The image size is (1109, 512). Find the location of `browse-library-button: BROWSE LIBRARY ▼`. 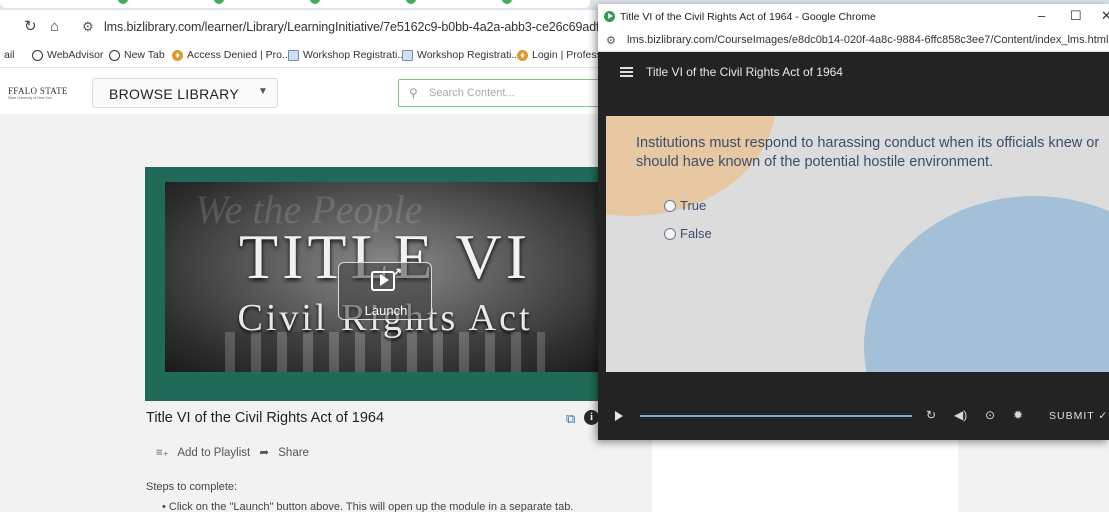

browse-library-button: BROWSE LIBRARY ▼ is located at coordinates (185, 93).